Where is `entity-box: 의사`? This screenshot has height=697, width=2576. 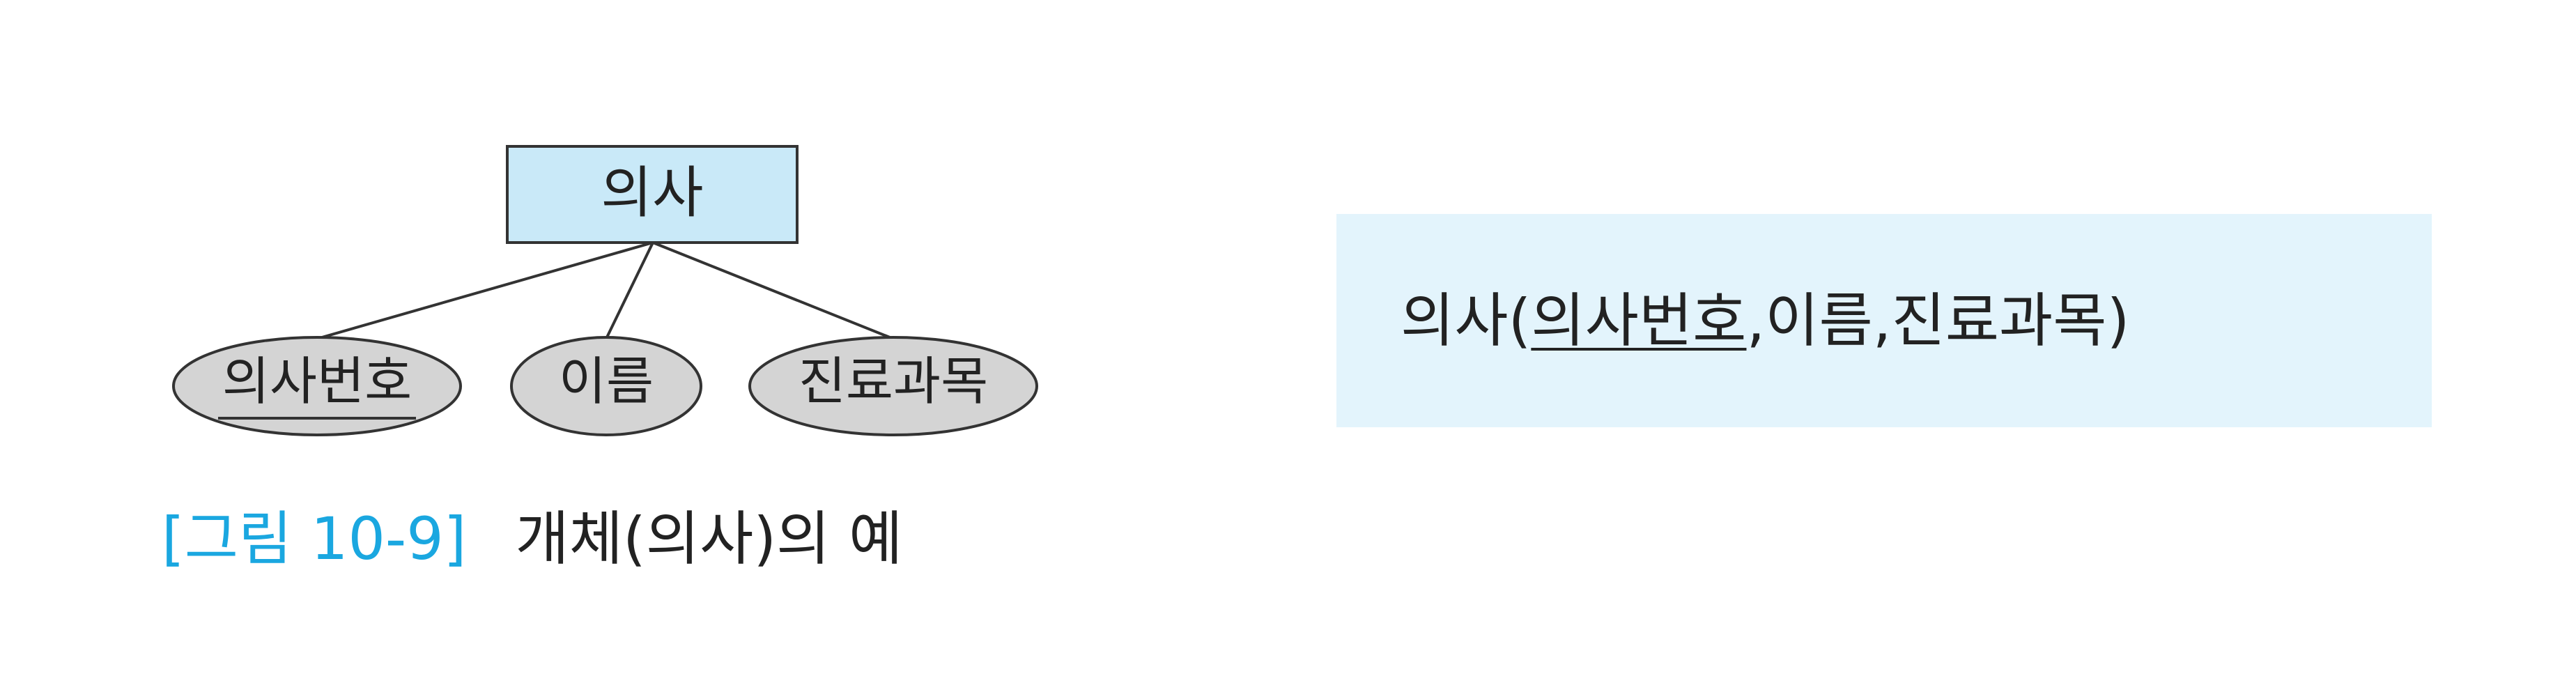
entity-box: 의사 is located at coordinates (652, 194).